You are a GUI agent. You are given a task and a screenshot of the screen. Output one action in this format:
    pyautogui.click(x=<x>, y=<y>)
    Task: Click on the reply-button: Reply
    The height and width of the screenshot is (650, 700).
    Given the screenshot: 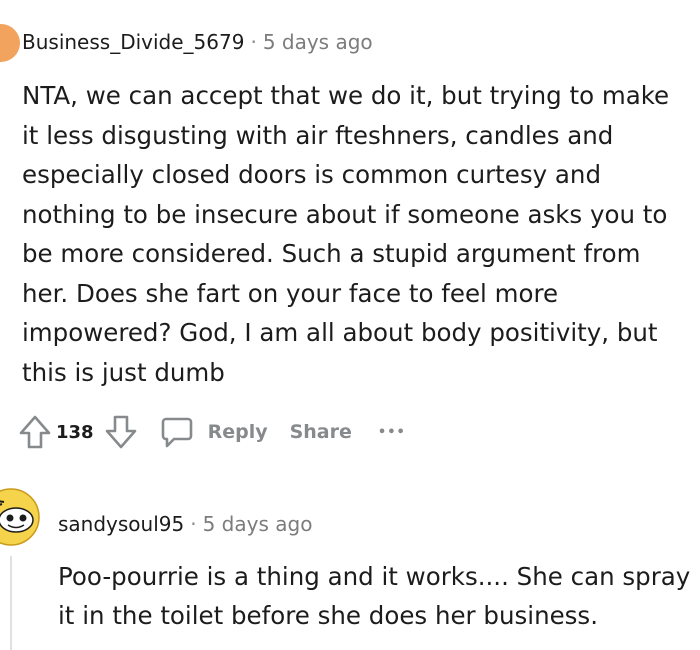 What is the action you would take?
    pyautogui.click(x=214, y=432)
    